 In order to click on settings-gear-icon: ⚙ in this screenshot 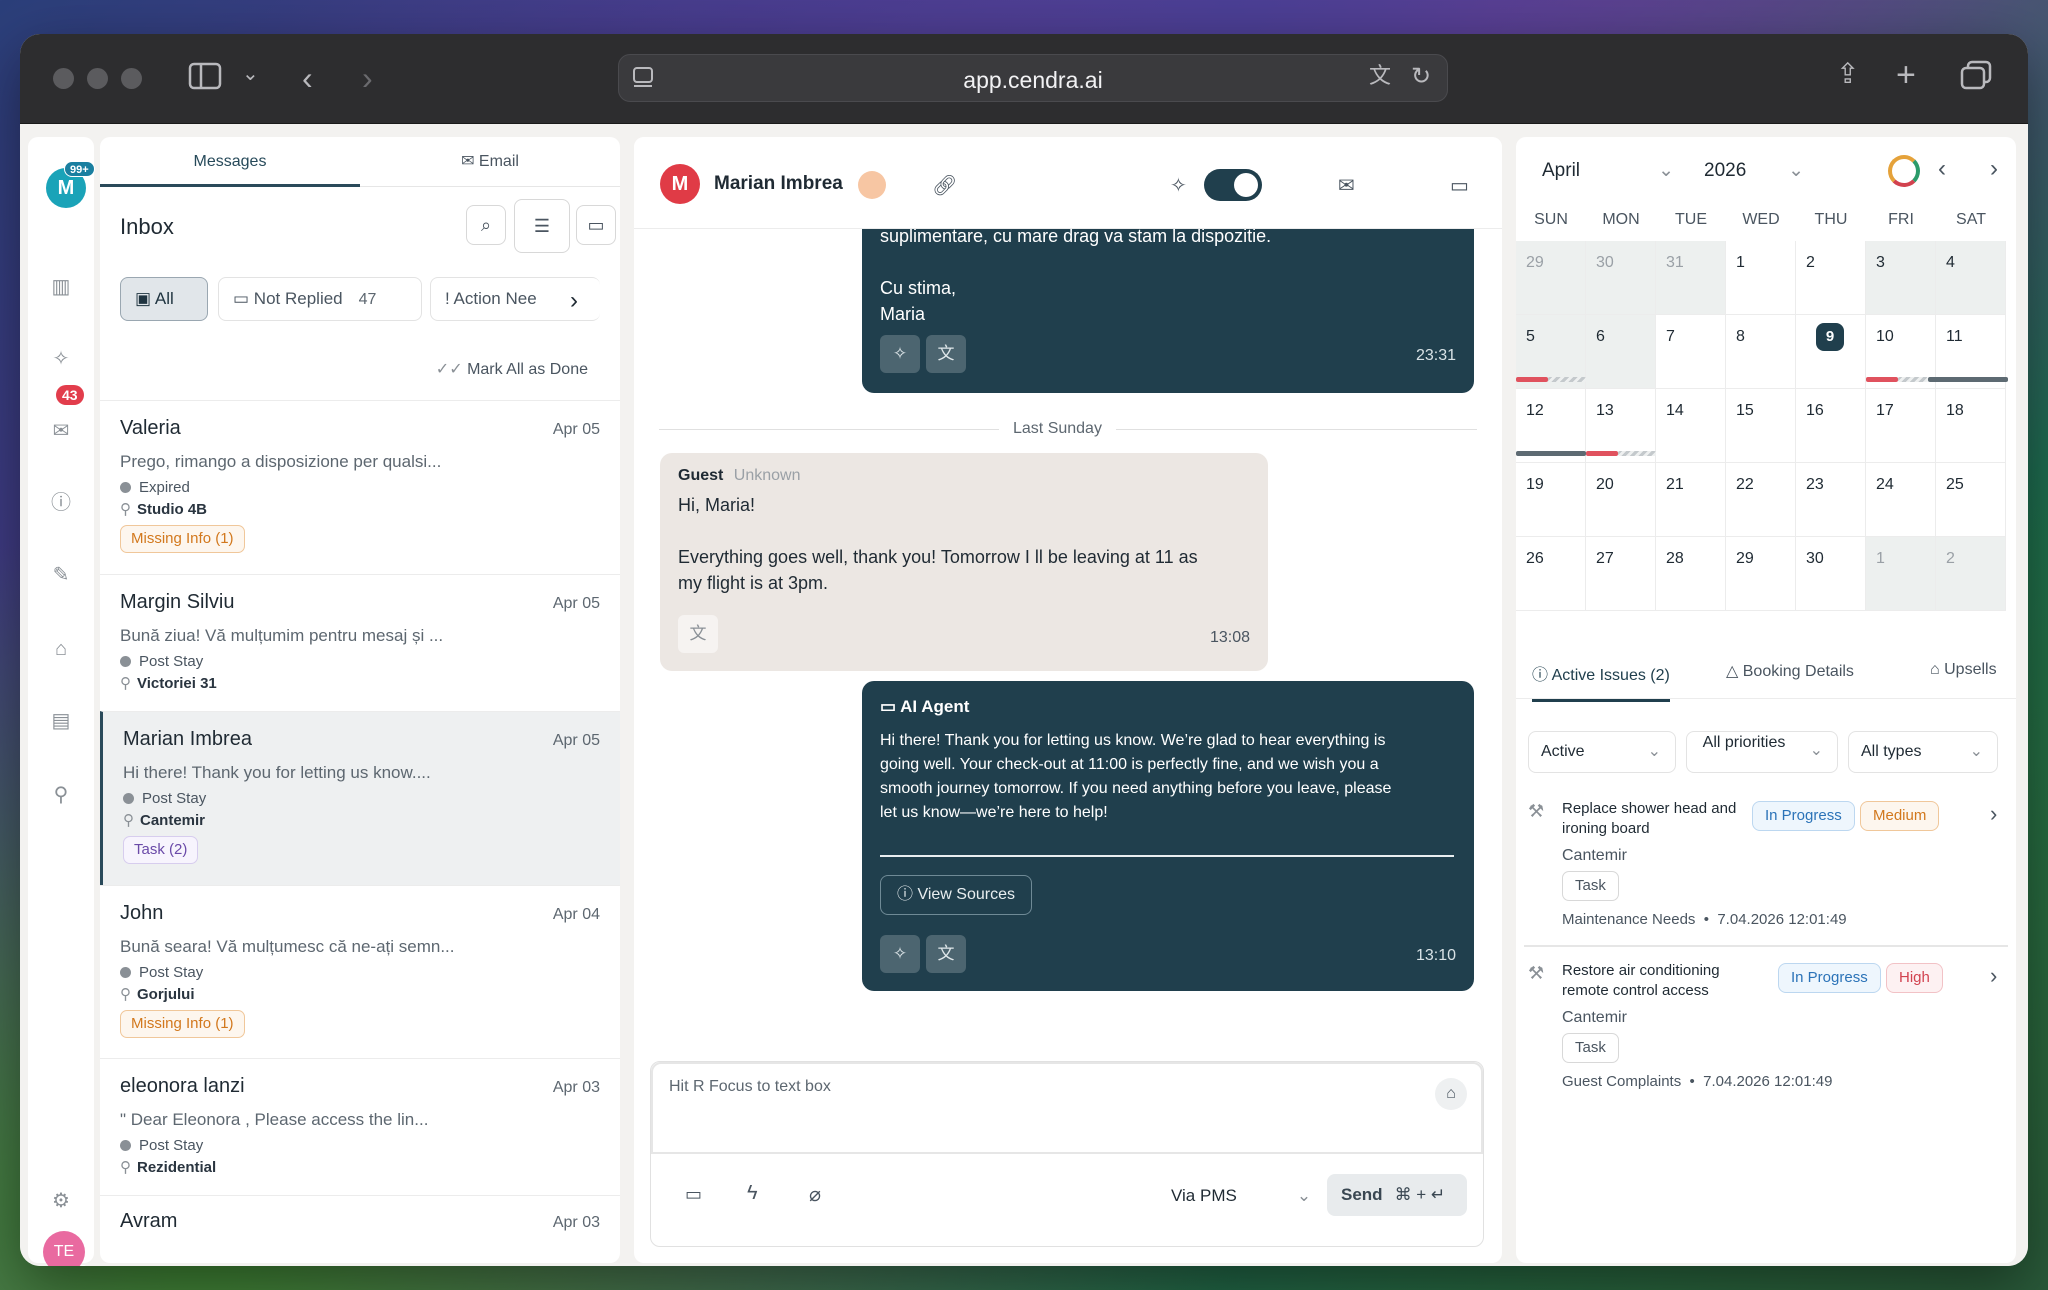, I will do `click(61, 1201)`.